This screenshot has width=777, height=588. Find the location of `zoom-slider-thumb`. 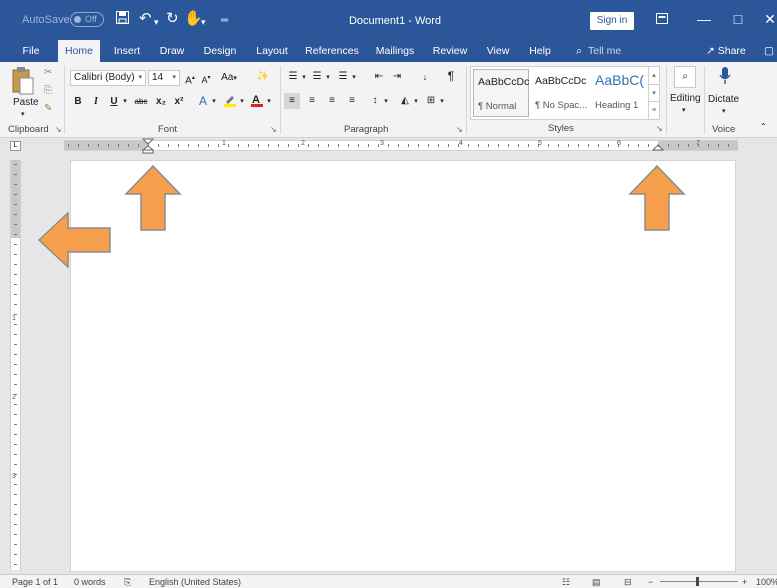

zoom-slider-thumb is located at coordinates (697, 581).